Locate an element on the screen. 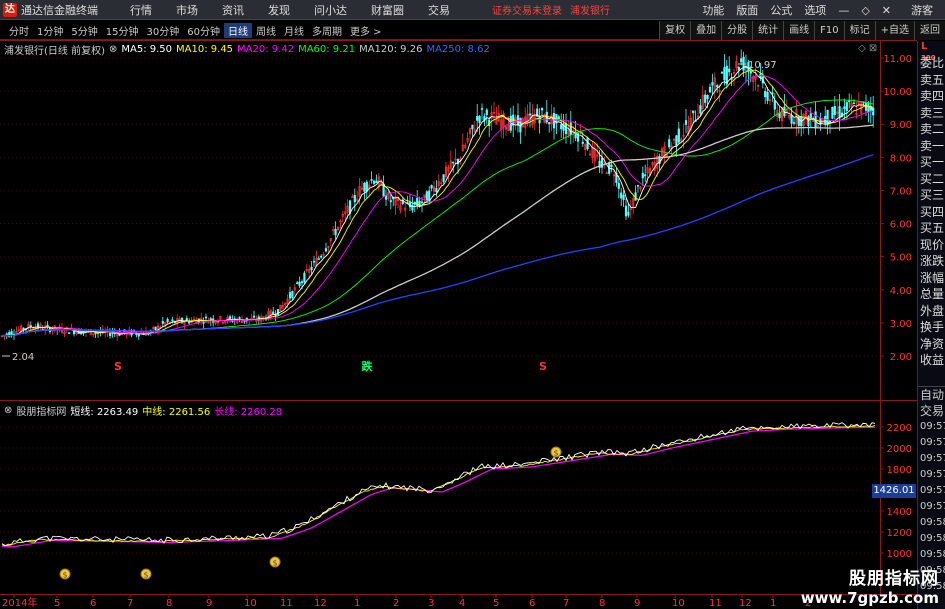 The image size is (945, 609). price-tick-label: 3.00 is located at coordinates (901, 324).